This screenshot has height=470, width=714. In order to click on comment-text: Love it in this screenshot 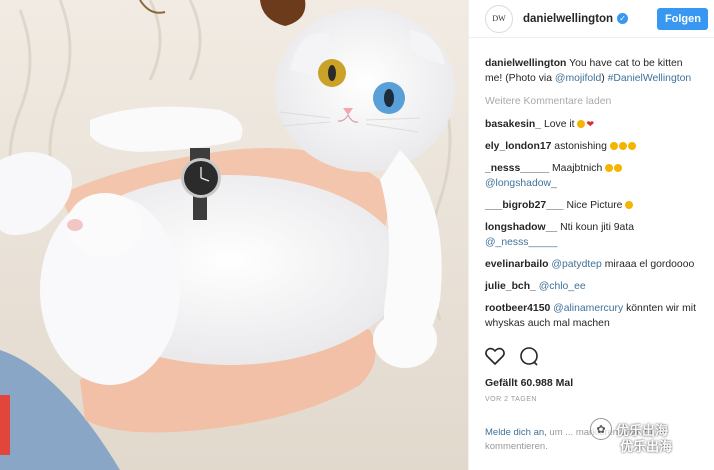, I will do `click(559, 124)`.